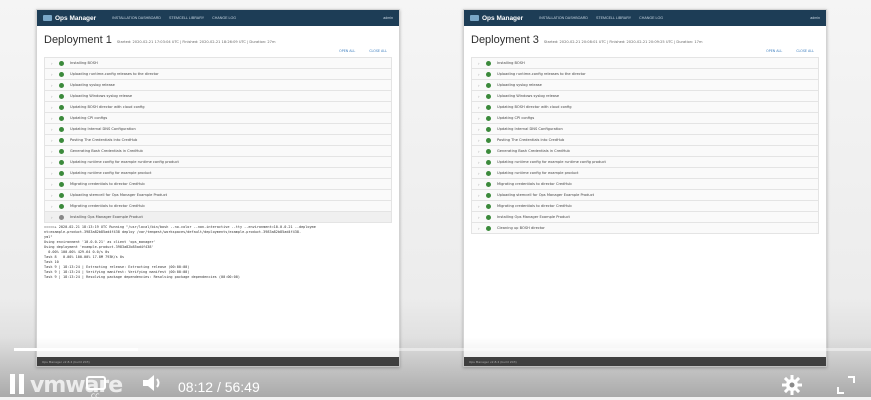  I want to click on fullscreen-icon, so click(846, 387).